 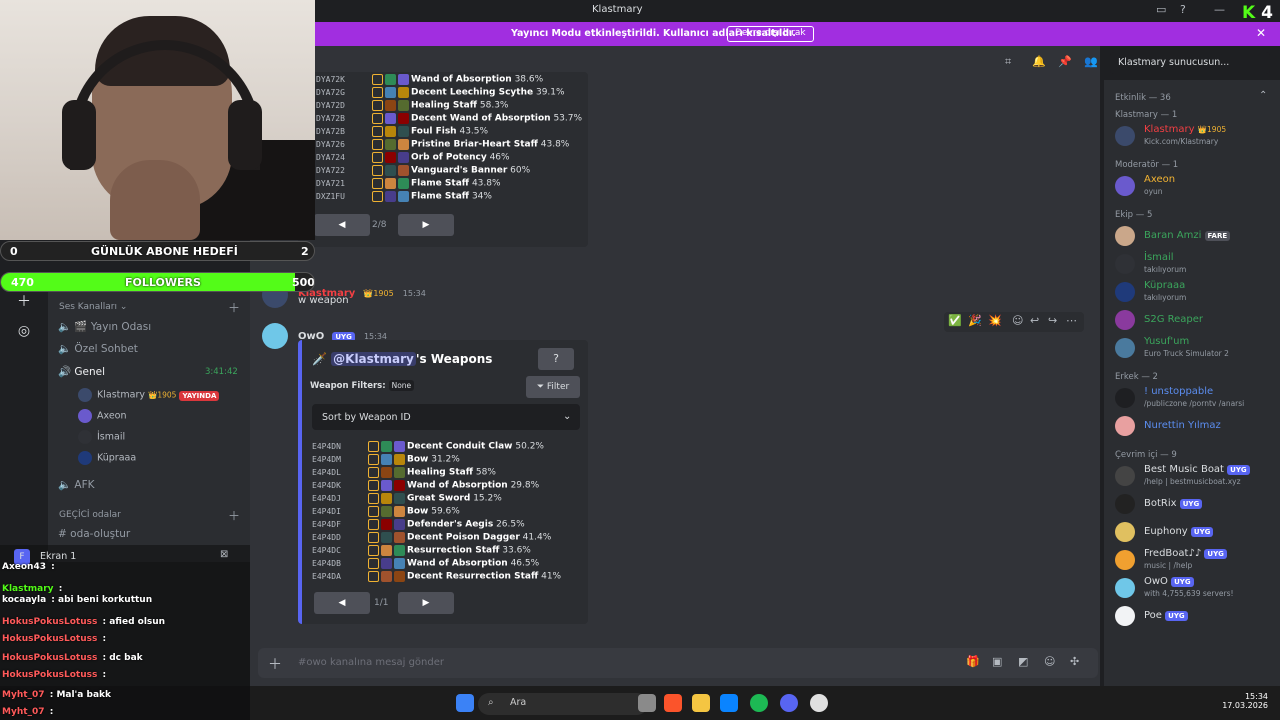 I want to click on add-channel-icon: ＋, so click(x=234, y=307).